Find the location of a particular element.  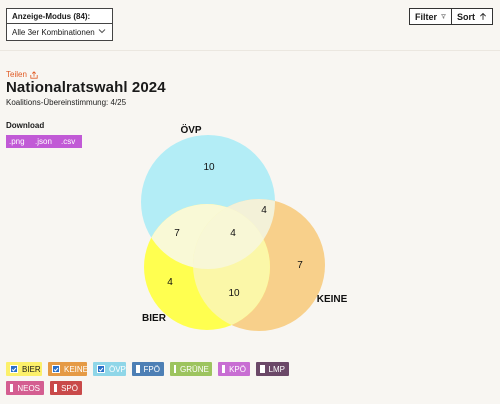

party-chip-neos: NEOS is located at coordinates (25, 388).